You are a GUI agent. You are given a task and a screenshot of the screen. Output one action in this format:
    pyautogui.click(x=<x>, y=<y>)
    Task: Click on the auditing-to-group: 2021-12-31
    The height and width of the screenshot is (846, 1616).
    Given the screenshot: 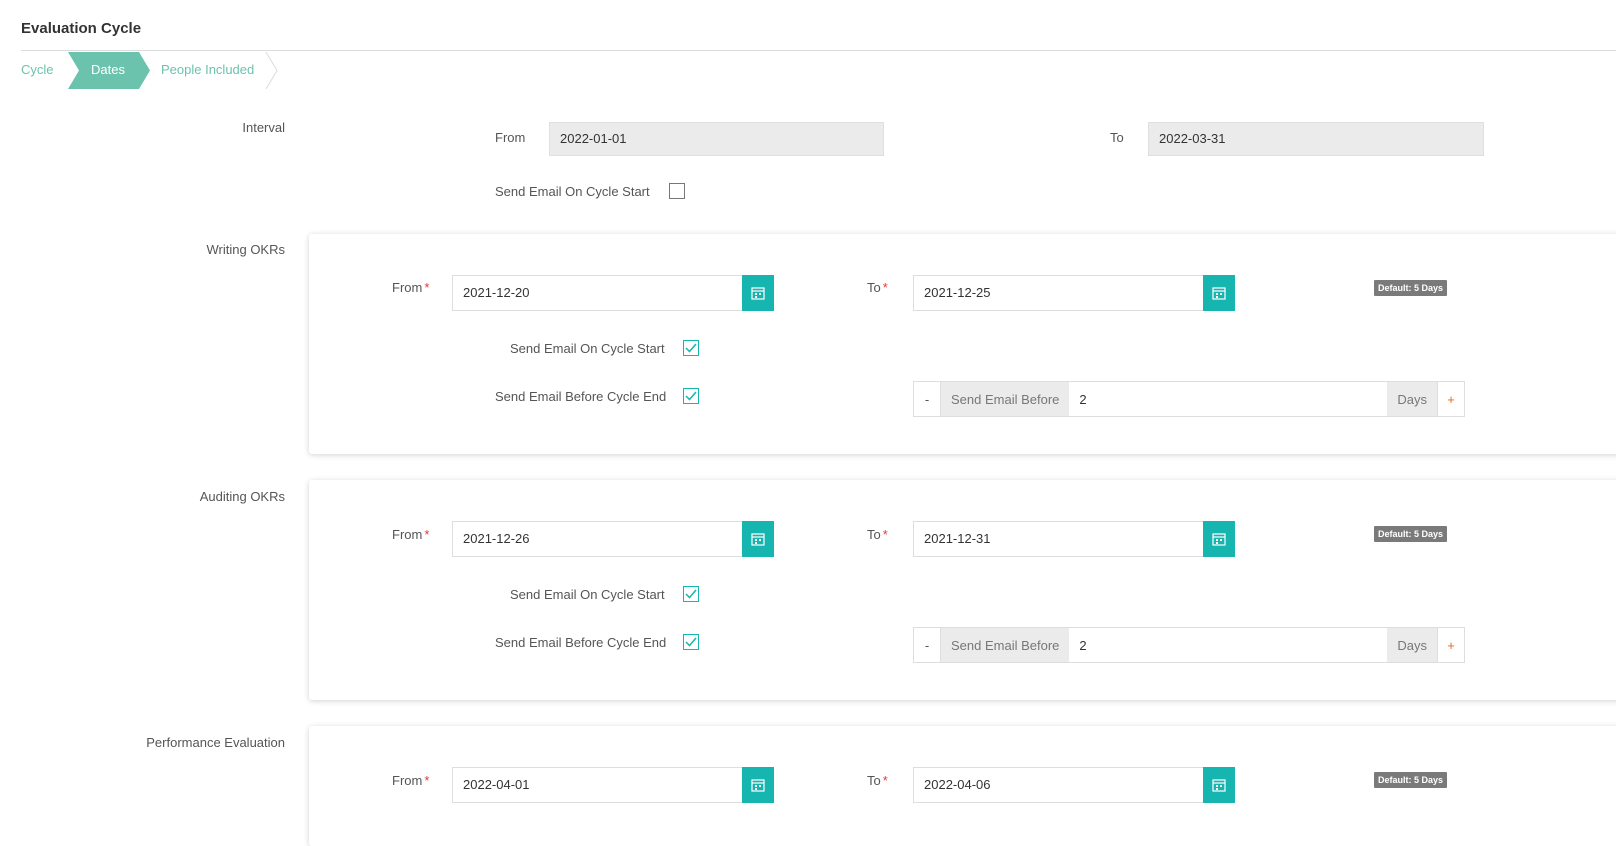 What is the action you would take?
    pyautogui.click(x=1074, y=539)
    